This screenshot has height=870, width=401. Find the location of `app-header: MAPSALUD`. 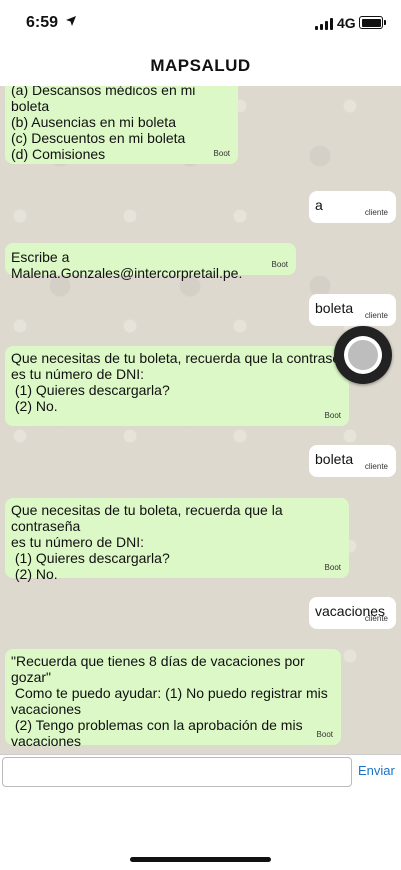

app-header: MAPSALUD is located at coordinates (200, 66).